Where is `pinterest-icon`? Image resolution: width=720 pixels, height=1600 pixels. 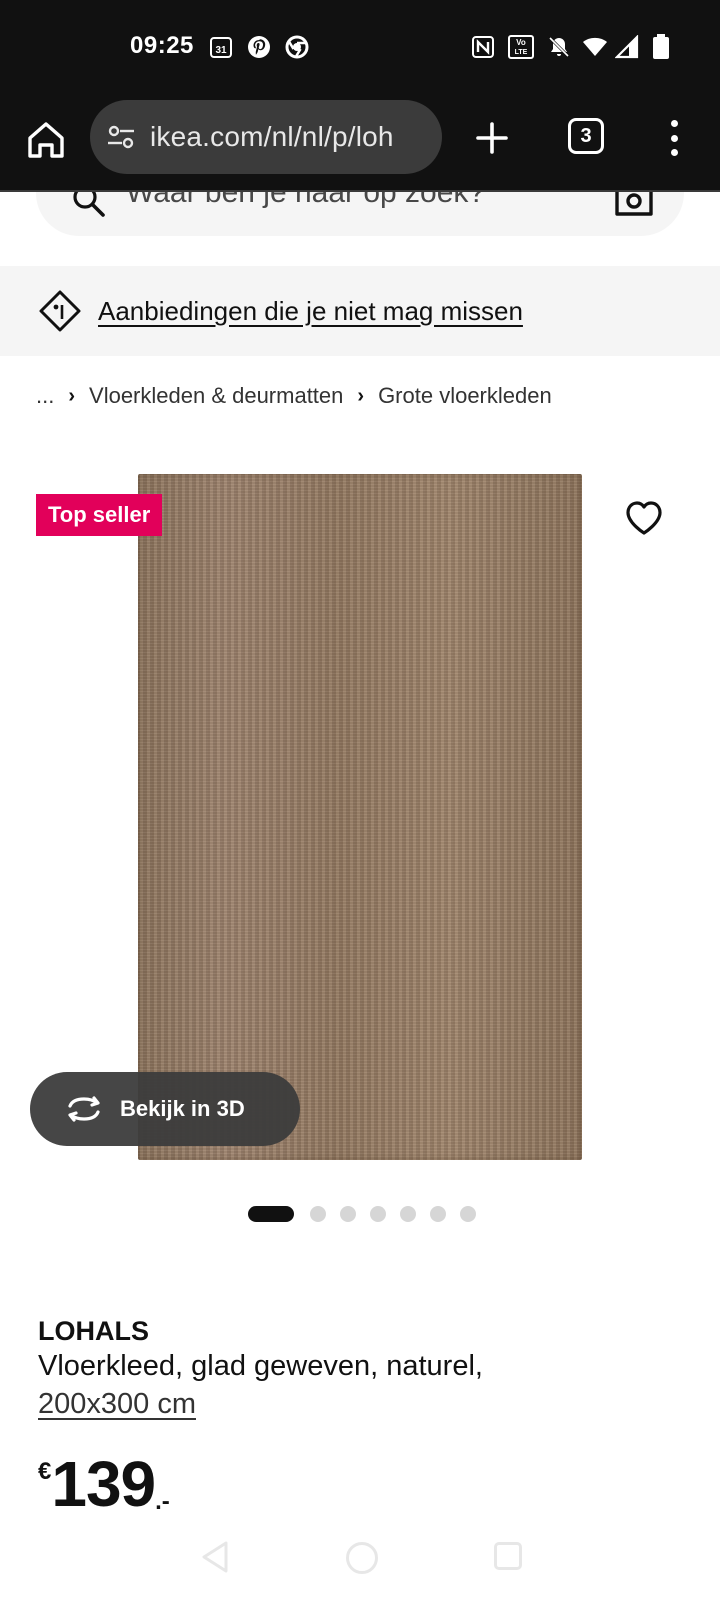
pinterest-icon is located at coordinates (259, 47).